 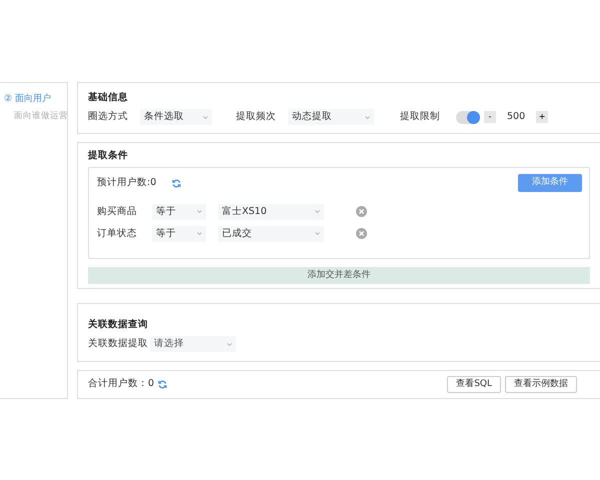 I want to click on total-text: 合计用户数：0, so click(x=121, y=384).